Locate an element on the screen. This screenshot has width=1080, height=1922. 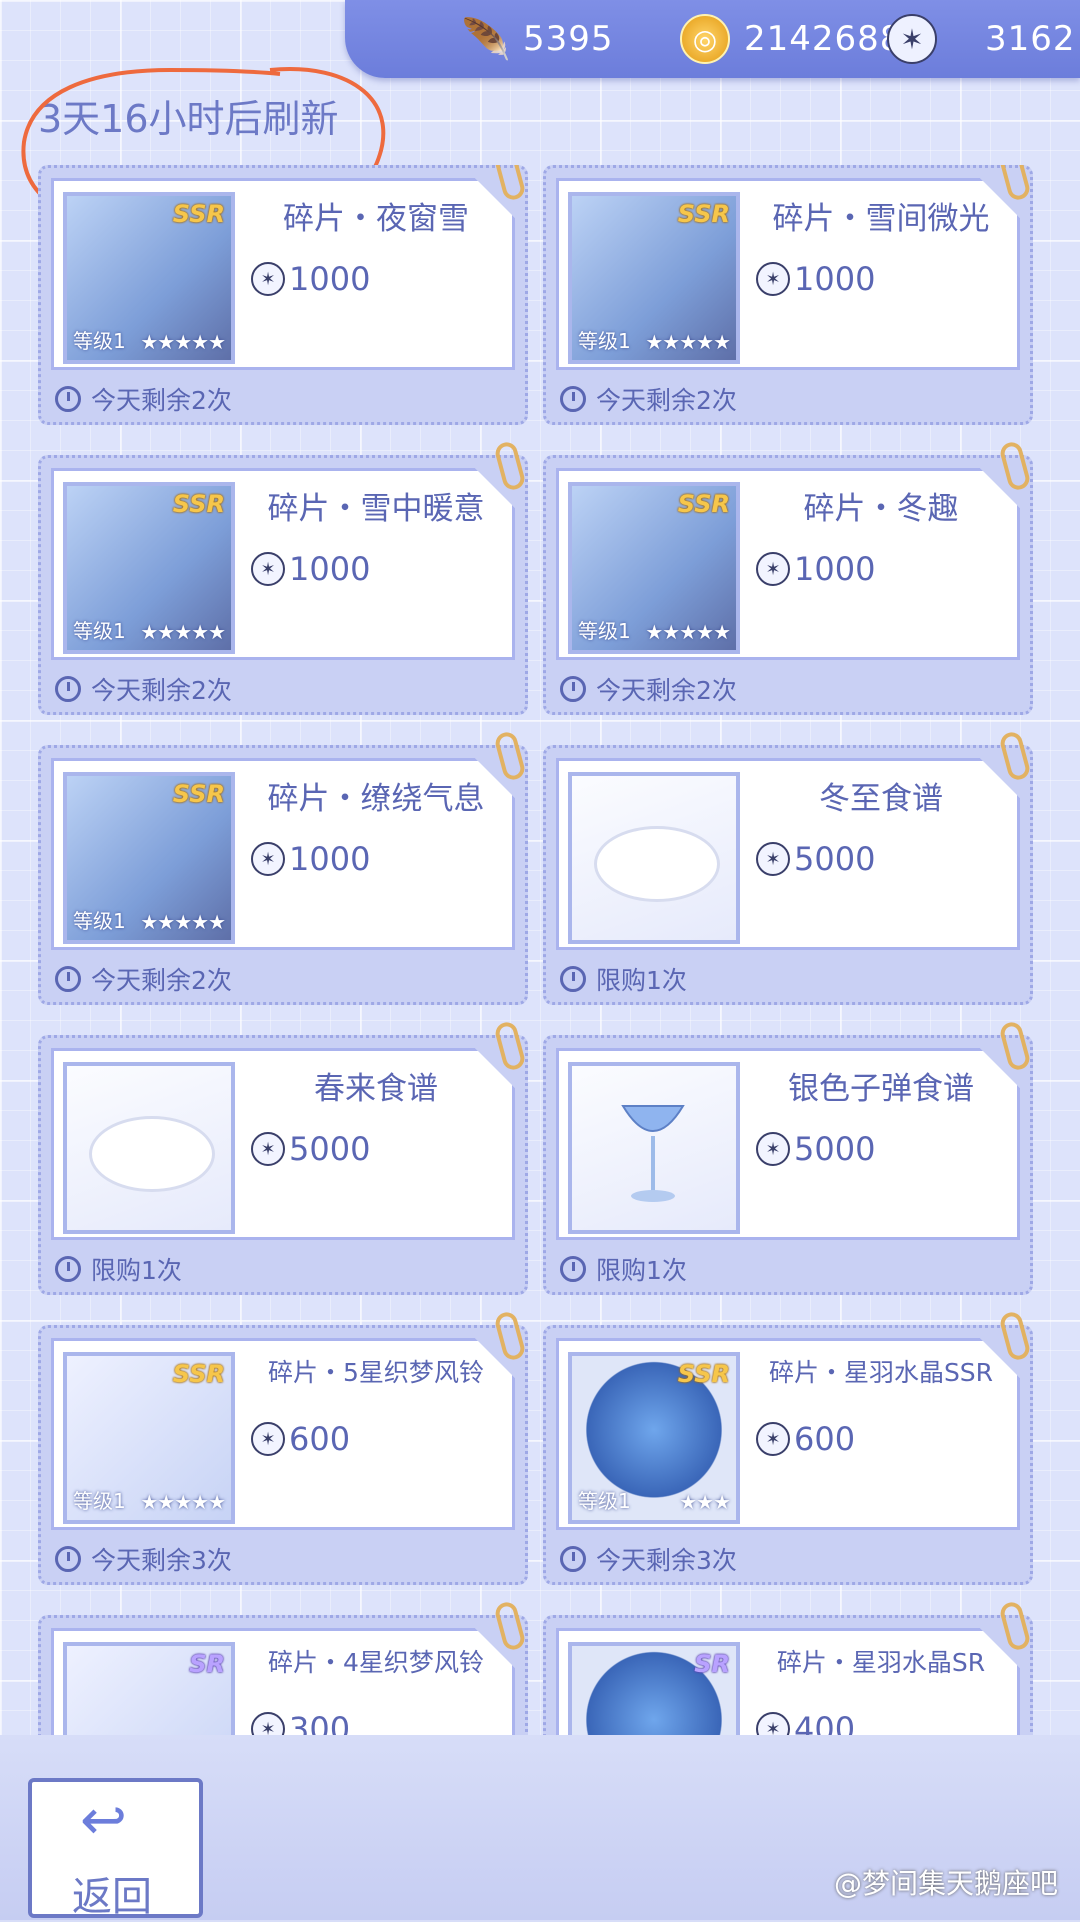
snowman-cookie-plate-image is located at coordinates (152, 1154).